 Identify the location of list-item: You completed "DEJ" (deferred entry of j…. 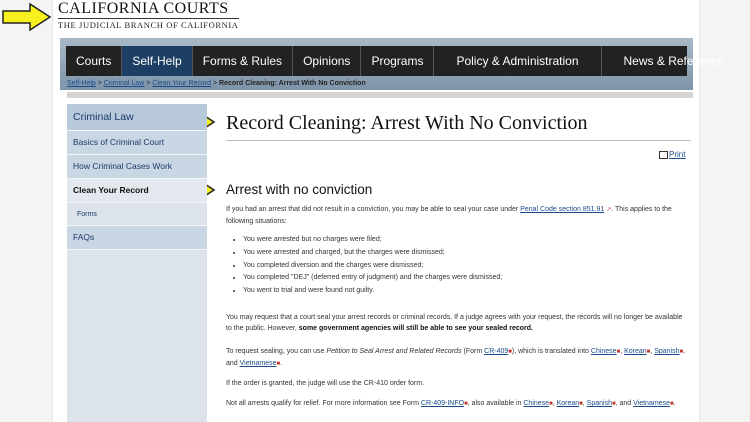
(453, 278).